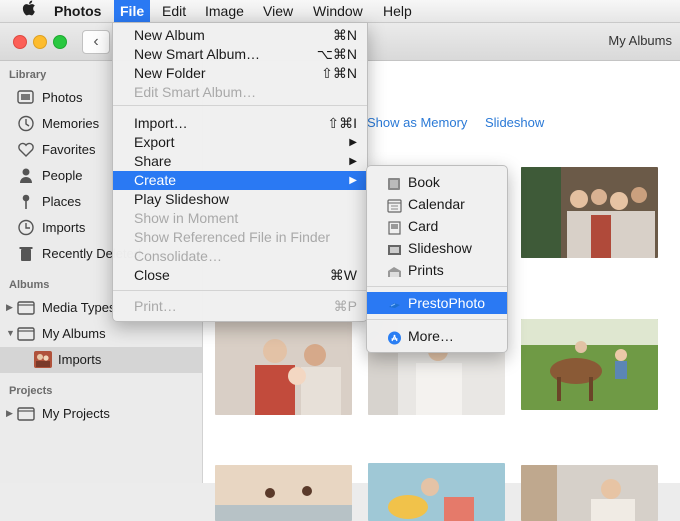  What do you see at coordinates (76, 413) in the screenshot?
I see `sidebar-item-label: My Projects` at bounding box center [76, 413].